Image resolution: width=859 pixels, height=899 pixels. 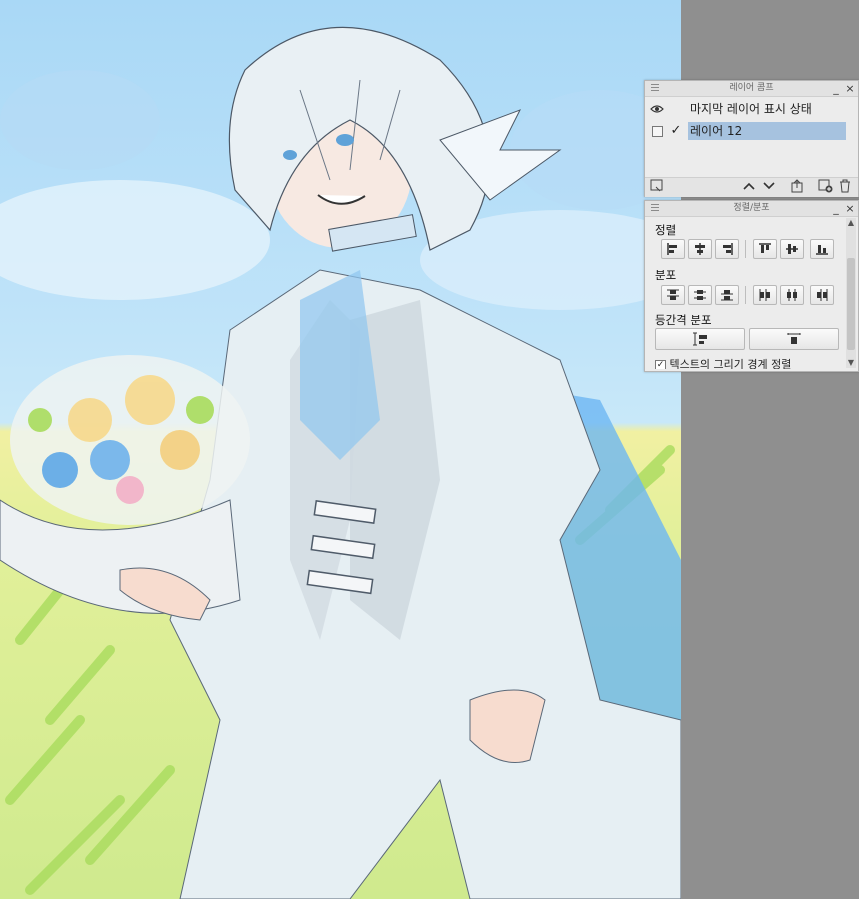 I want to click on layer-comp-titlebar: 레이어 콤프 _ ×, so click(x=751, y=89).